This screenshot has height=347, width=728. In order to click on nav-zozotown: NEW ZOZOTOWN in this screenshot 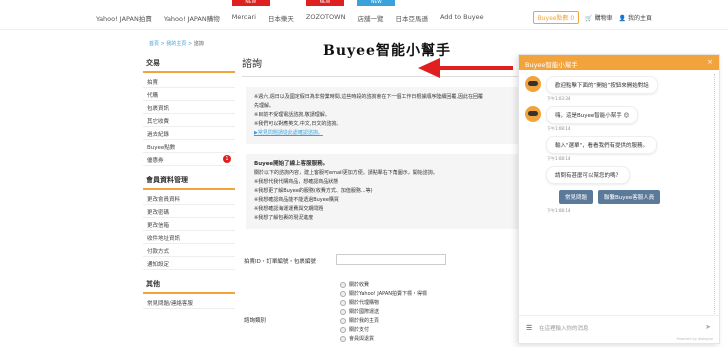, I will do `click(325, 11)`.